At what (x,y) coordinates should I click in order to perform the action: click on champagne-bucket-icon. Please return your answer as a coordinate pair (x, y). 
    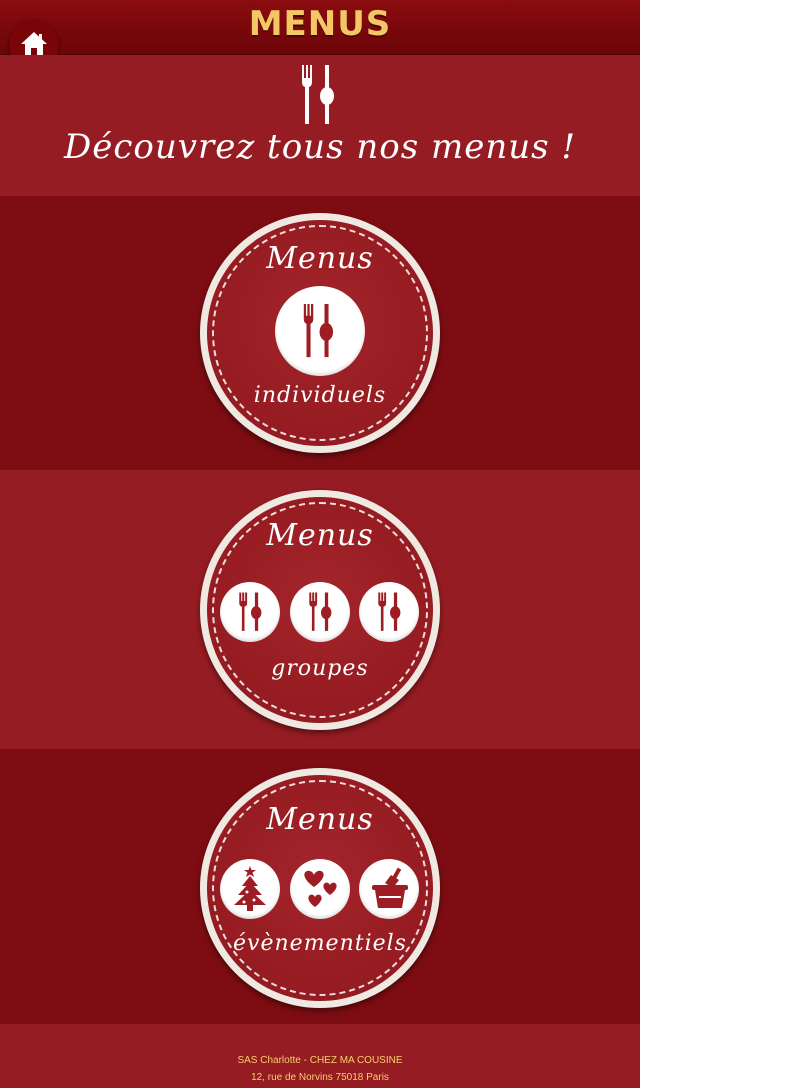
    Looking at the image, I should click on (390, 887).